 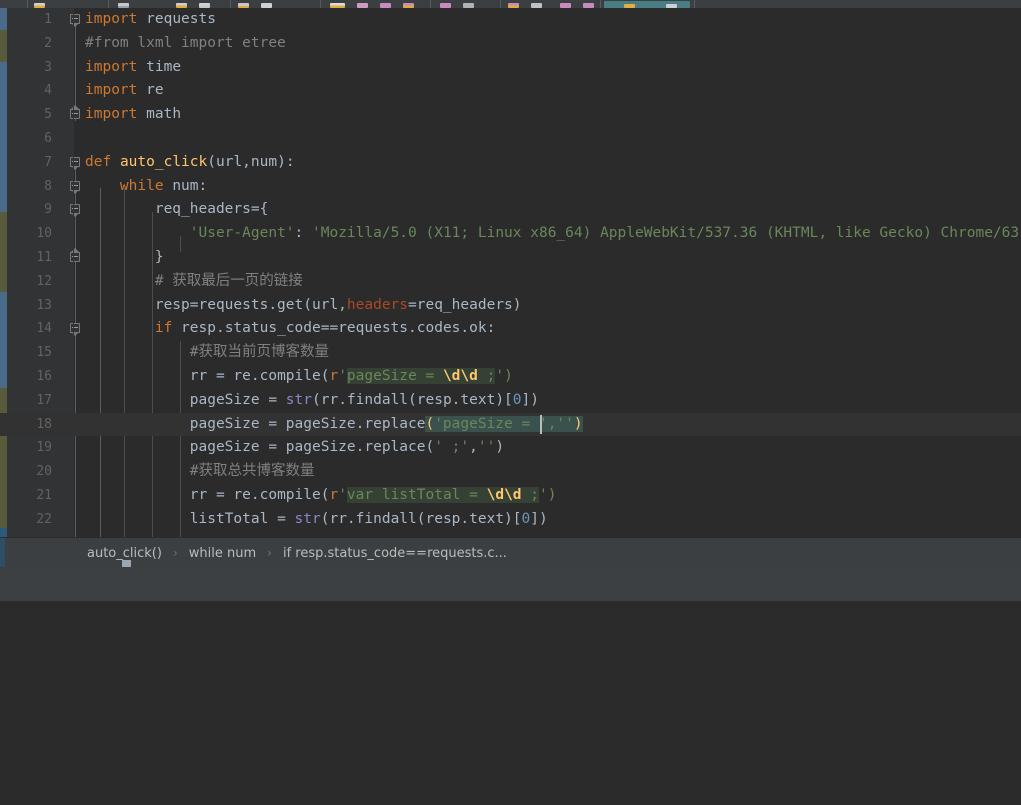 I want to click on line-number: 5, so click(x=48, y=115).